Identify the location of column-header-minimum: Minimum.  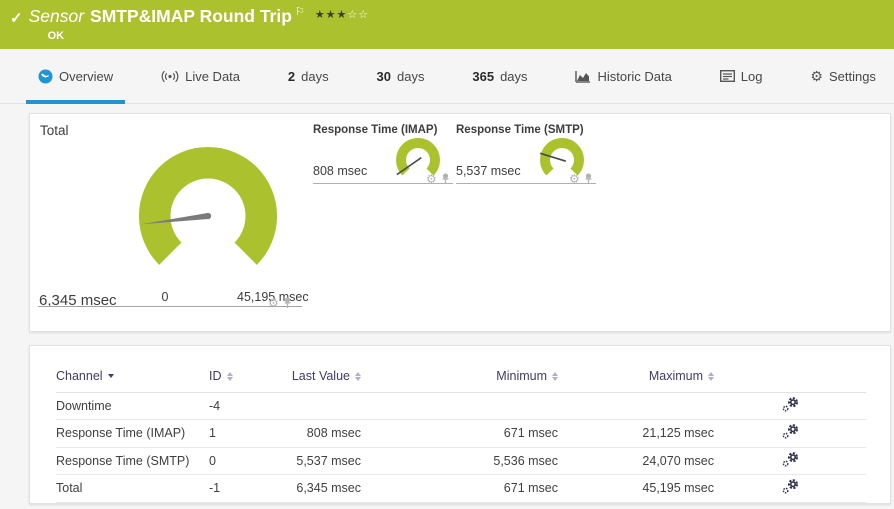
(459, 369).